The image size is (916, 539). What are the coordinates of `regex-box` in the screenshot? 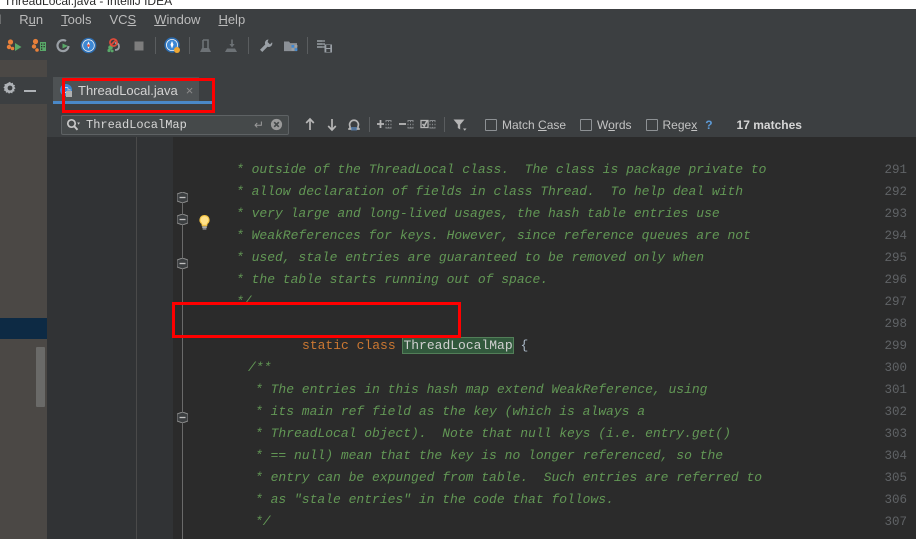 It's located at (651, 124).